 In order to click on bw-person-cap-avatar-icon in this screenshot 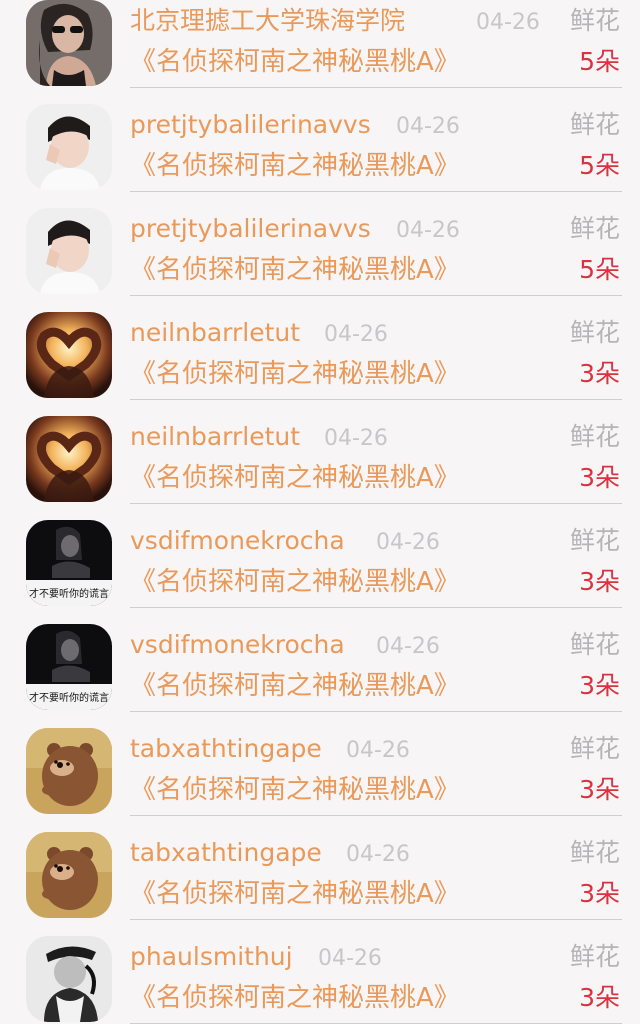, I will do `click(69, 979)`.